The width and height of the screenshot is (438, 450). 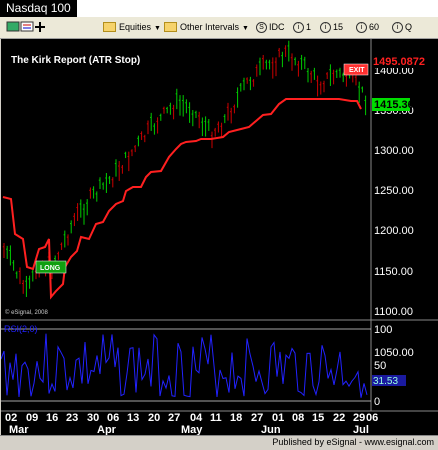 I want to click on window-title: Nasdaq 100, so click(x=38, y=8).